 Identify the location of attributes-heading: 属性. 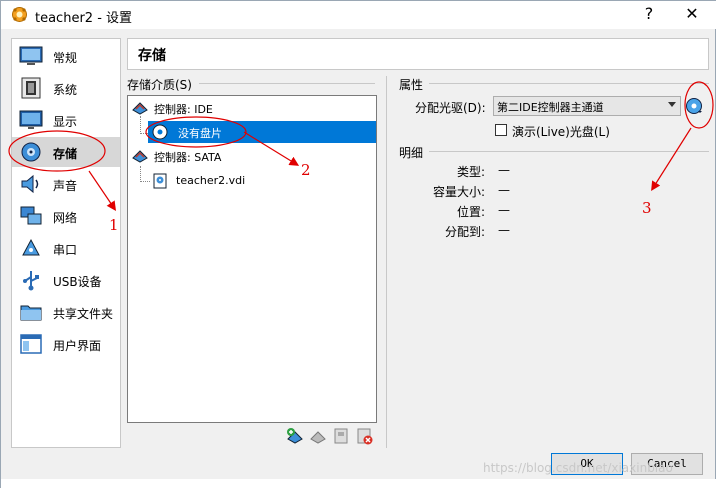
(411, 85).